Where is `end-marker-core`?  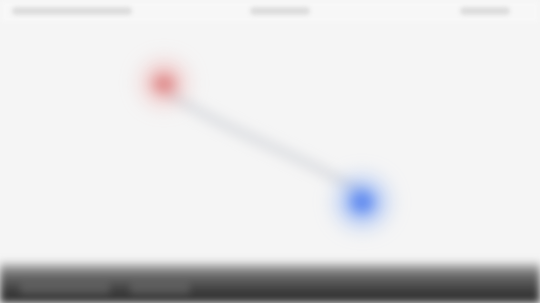 end-marker-core is located at coordinates (362, 202).